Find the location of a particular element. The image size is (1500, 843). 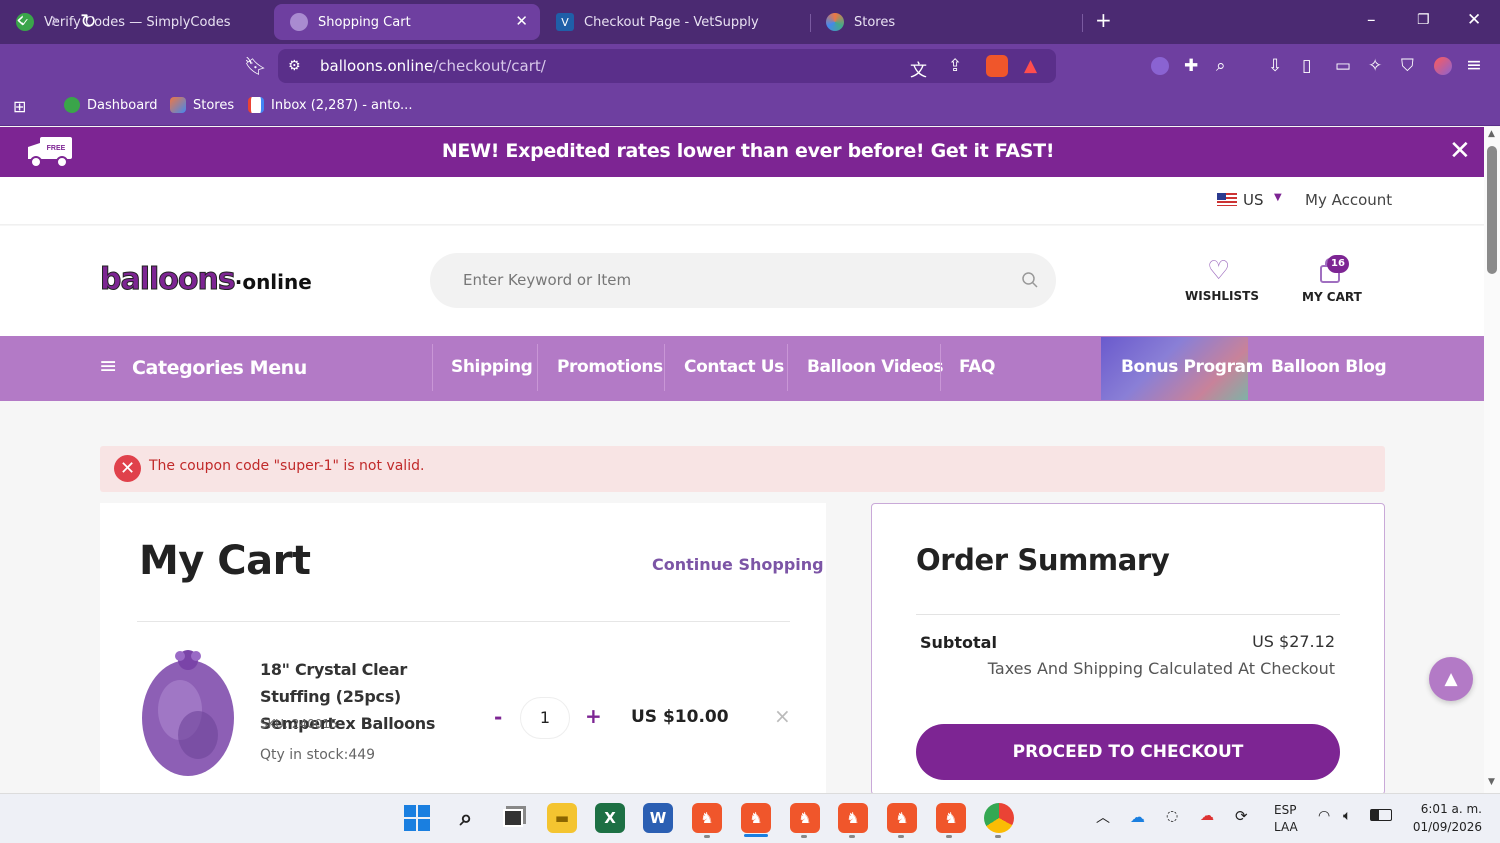

nav-faq: FAQ is located at coordinates (977, 367).